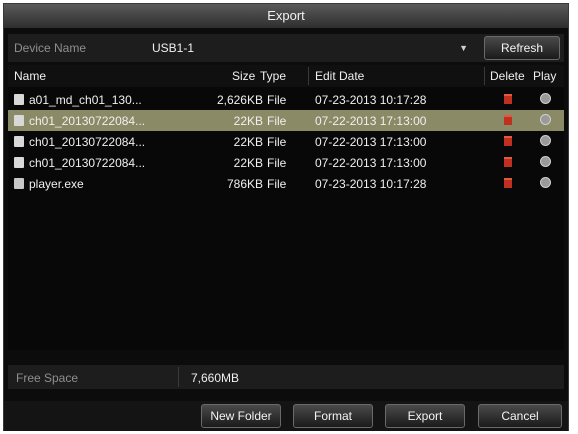  Describe the element at coordinates (243, 76) in the screenshot. I see `column-size: Size` at that location.